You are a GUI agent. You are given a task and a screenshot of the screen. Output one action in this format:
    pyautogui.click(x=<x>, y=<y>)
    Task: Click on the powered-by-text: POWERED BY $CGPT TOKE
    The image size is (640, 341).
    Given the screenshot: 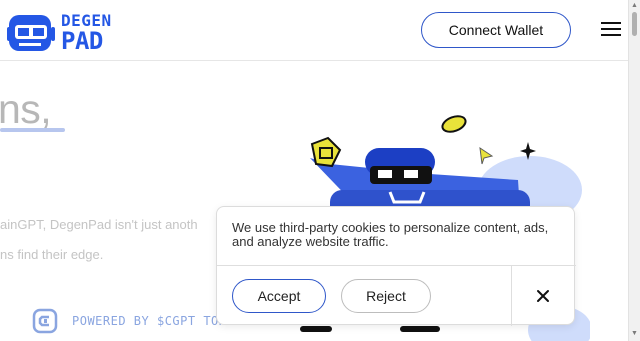 What is the action you would take?
    pyautogui.click(x=153, y=321)
    